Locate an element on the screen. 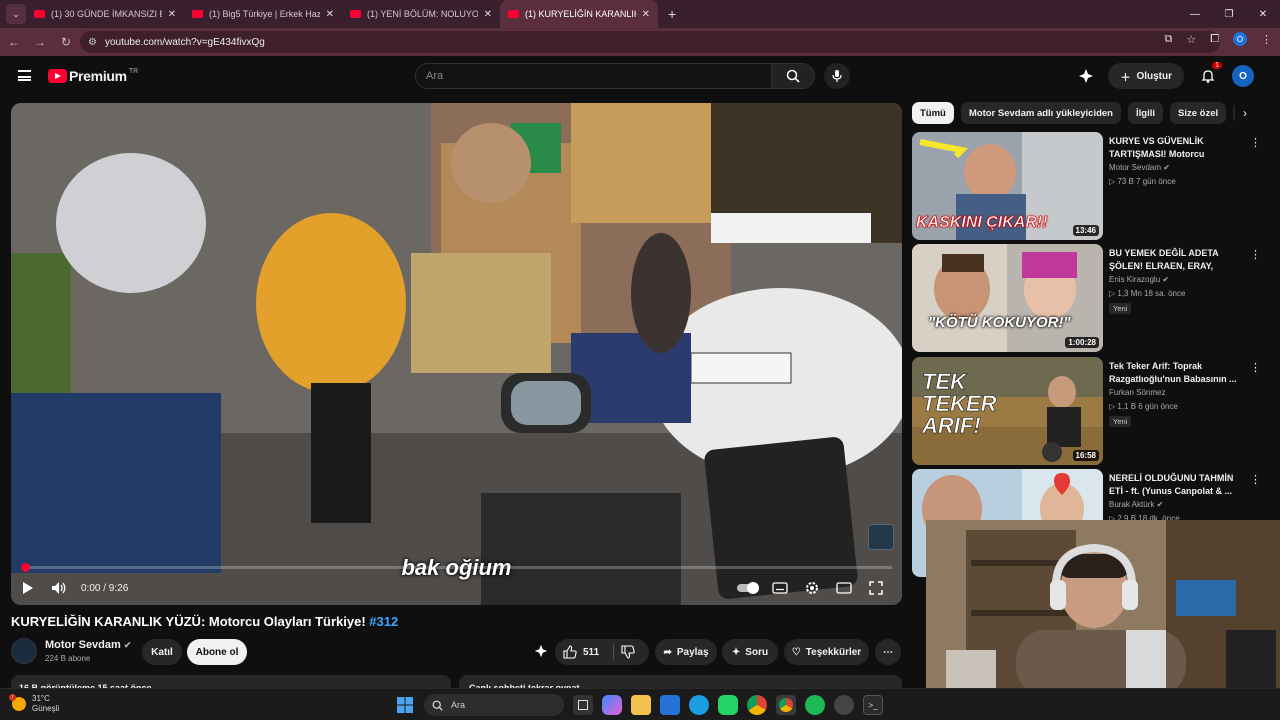  address-bar: ⚙ youtube.com/watch?v=gE434fivxQg is located at coordinates (650, 42).